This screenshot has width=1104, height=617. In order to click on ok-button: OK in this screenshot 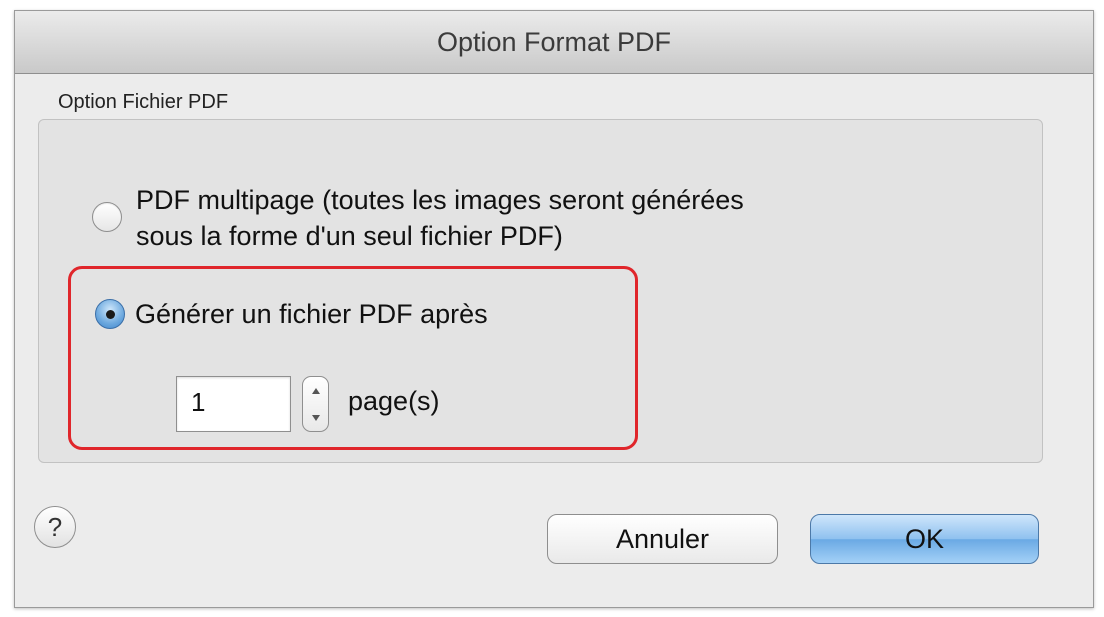, I will do `click(924, 539)`.